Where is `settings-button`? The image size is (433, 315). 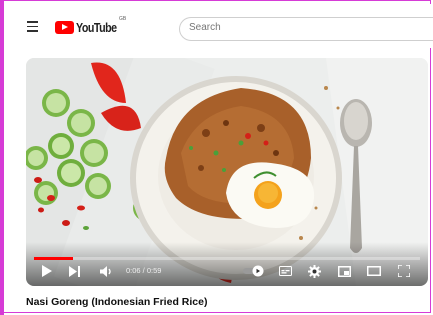 settings-button is located at coordinates (314, 271).